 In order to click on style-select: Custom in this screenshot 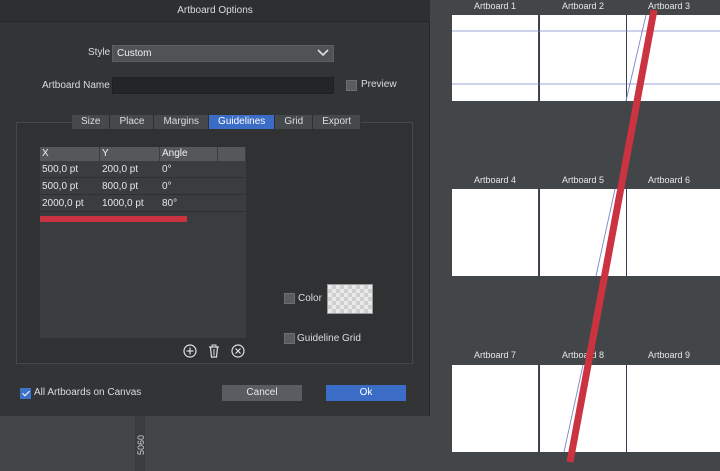, I will do `click(223, 53)`.